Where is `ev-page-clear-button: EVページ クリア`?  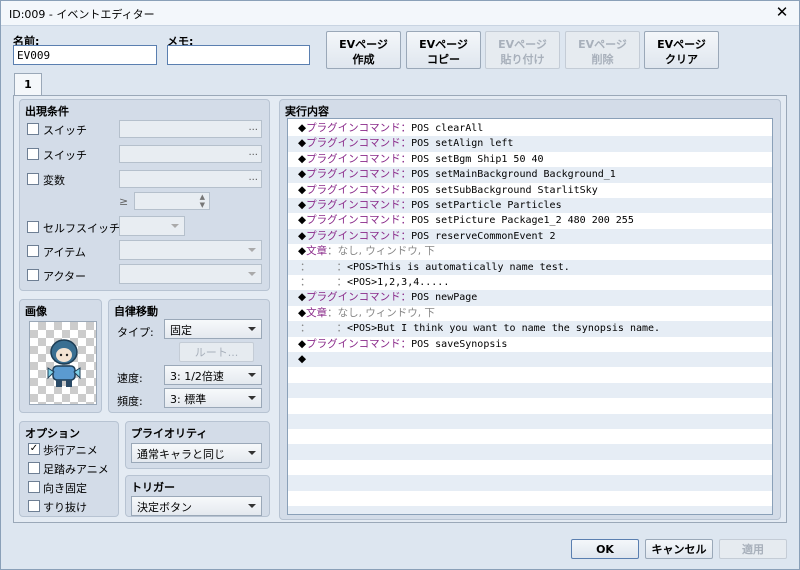
ev-page-clear-button: EVページ クリア is located at coordinates (681, 50).